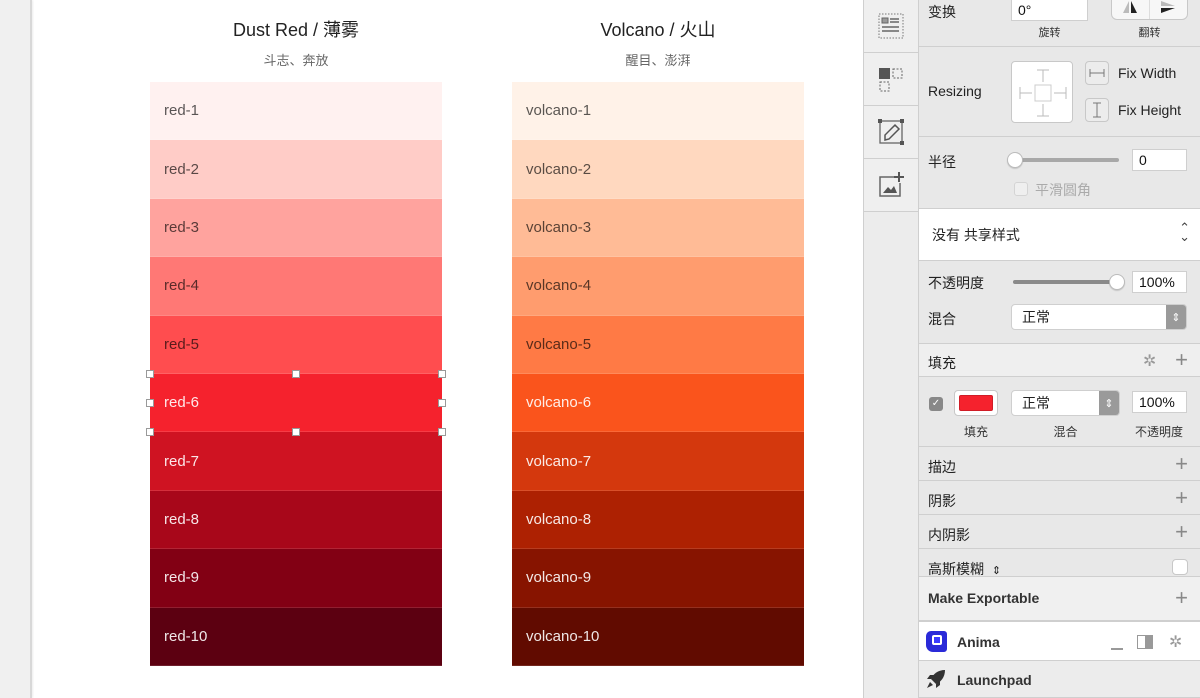 This screenshot has width=1200, height=698. Describe the element at coordinates (994, 680) in the screenshot. I see `launchpad-label: Launchpad` at that location.